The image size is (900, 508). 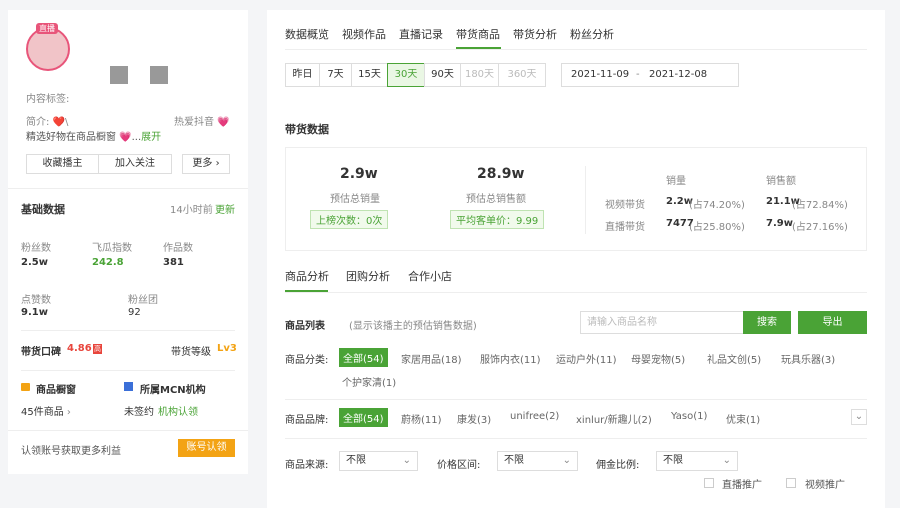 I want to click on brand-chip: 蔚杨(11), so click(x=421, y=418).